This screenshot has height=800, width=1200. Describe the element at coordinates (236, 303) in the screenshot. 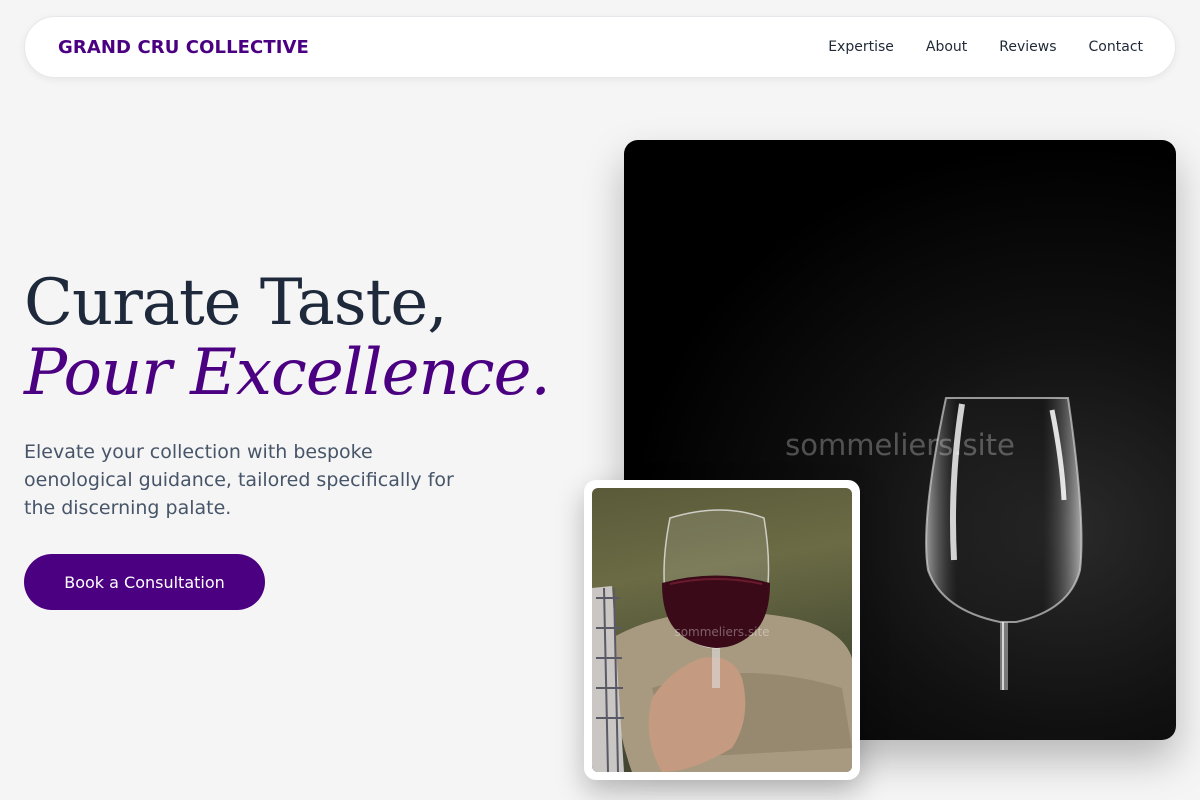

I see `headline-line-1: Curate Taste,` at that location.